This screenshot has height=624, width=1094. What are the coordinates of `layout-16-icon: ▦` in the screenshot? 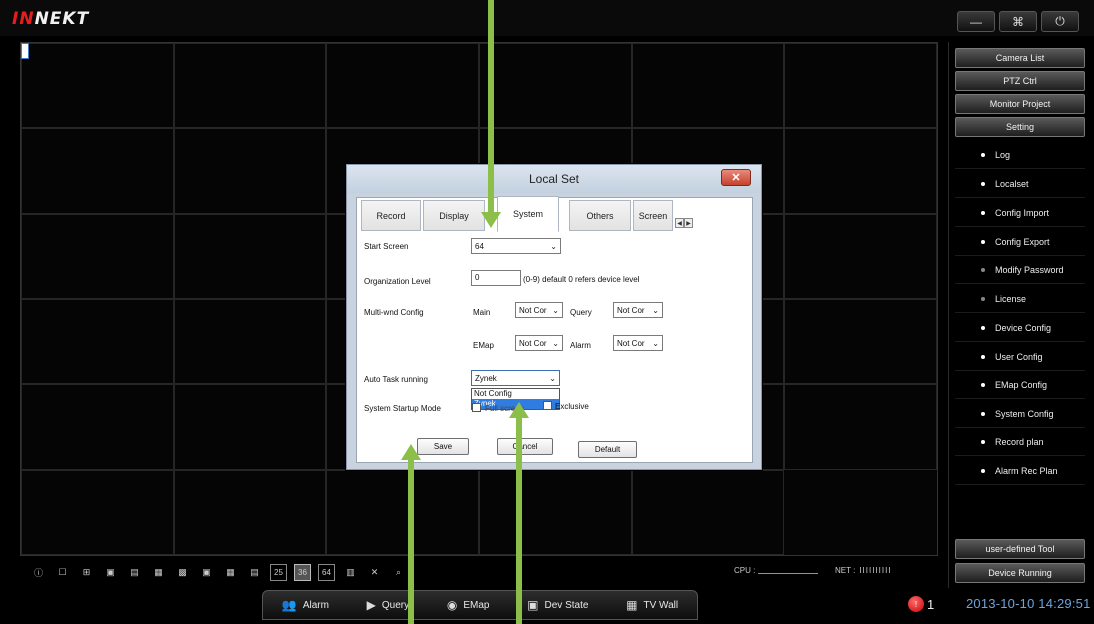 It's located at (230, 572).